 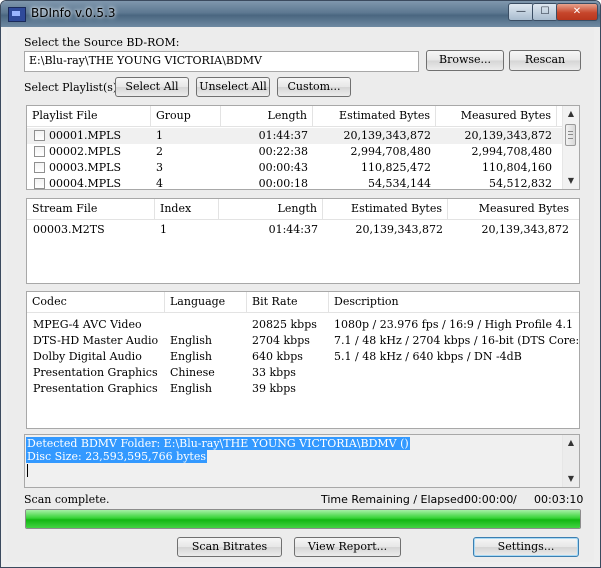 What do you see at coordinates (545, 12) in the screenshot?
I see `maximize-button: ☐` at bounding box center [545, 12].